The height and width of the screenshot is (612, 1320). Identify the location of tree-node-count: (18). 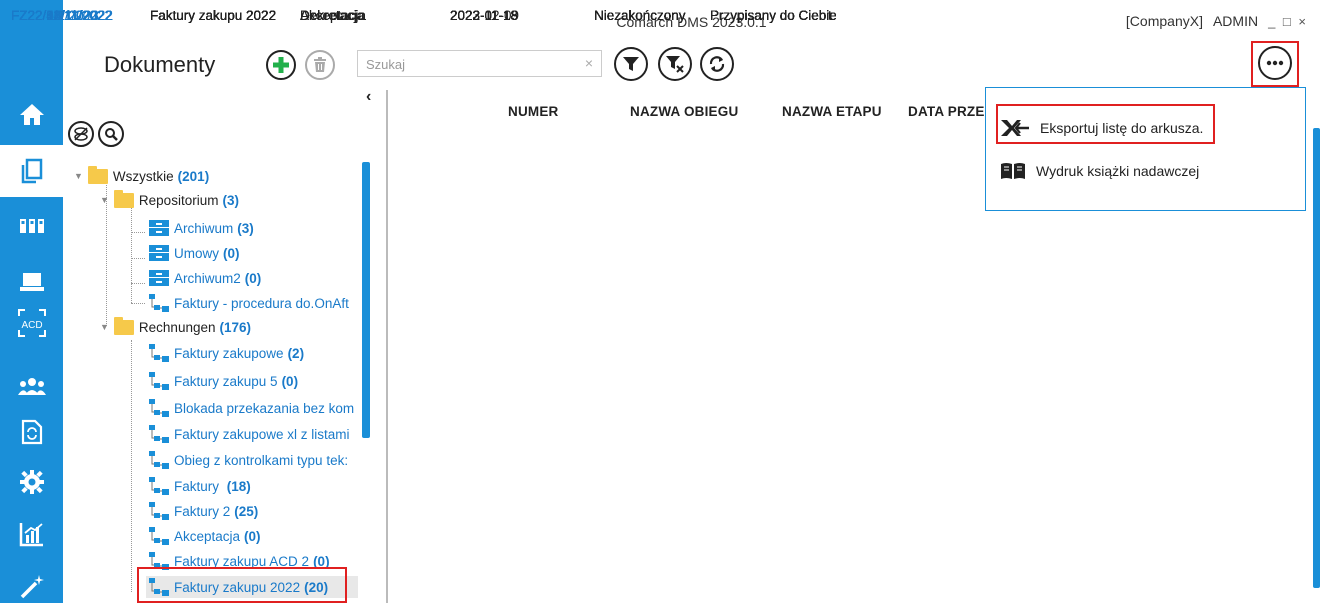
(238, 486).